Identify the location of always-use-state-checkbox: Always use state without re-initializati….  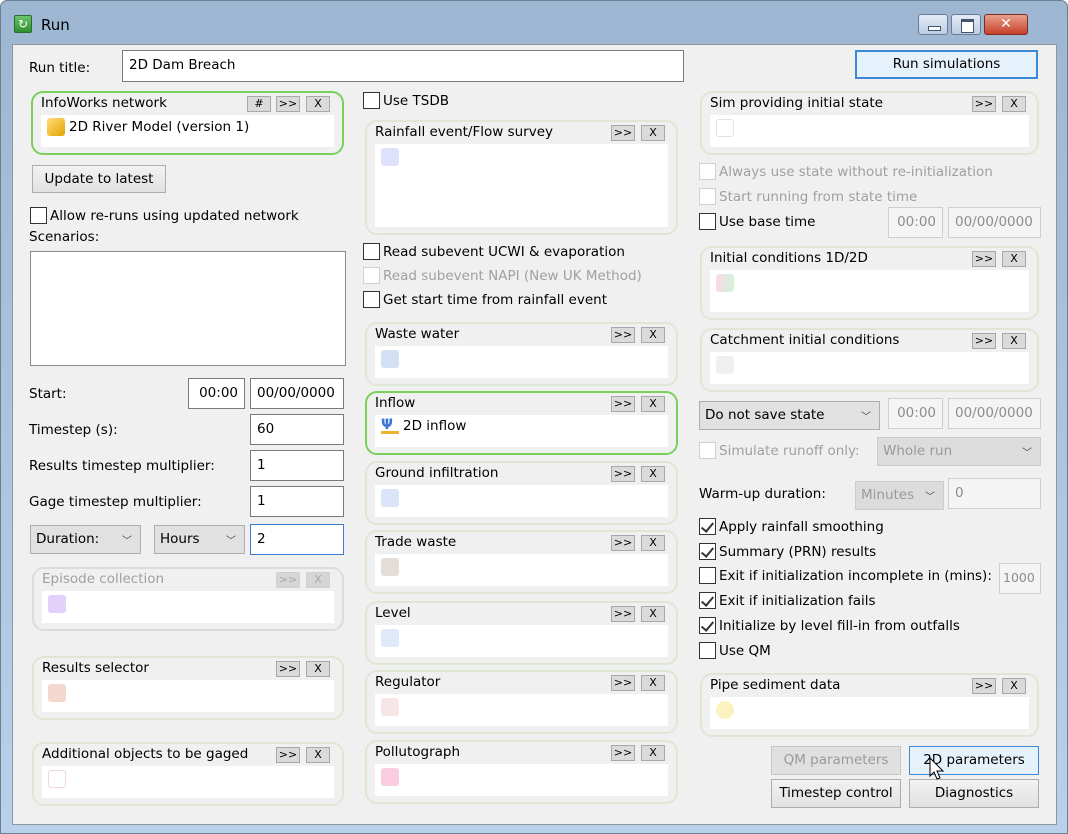
(846, 171).